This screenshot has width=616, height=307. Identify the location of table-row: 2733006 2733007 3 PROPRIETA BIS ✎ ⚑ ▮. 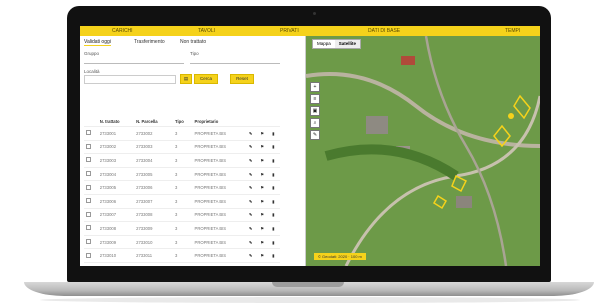
(182, 201).